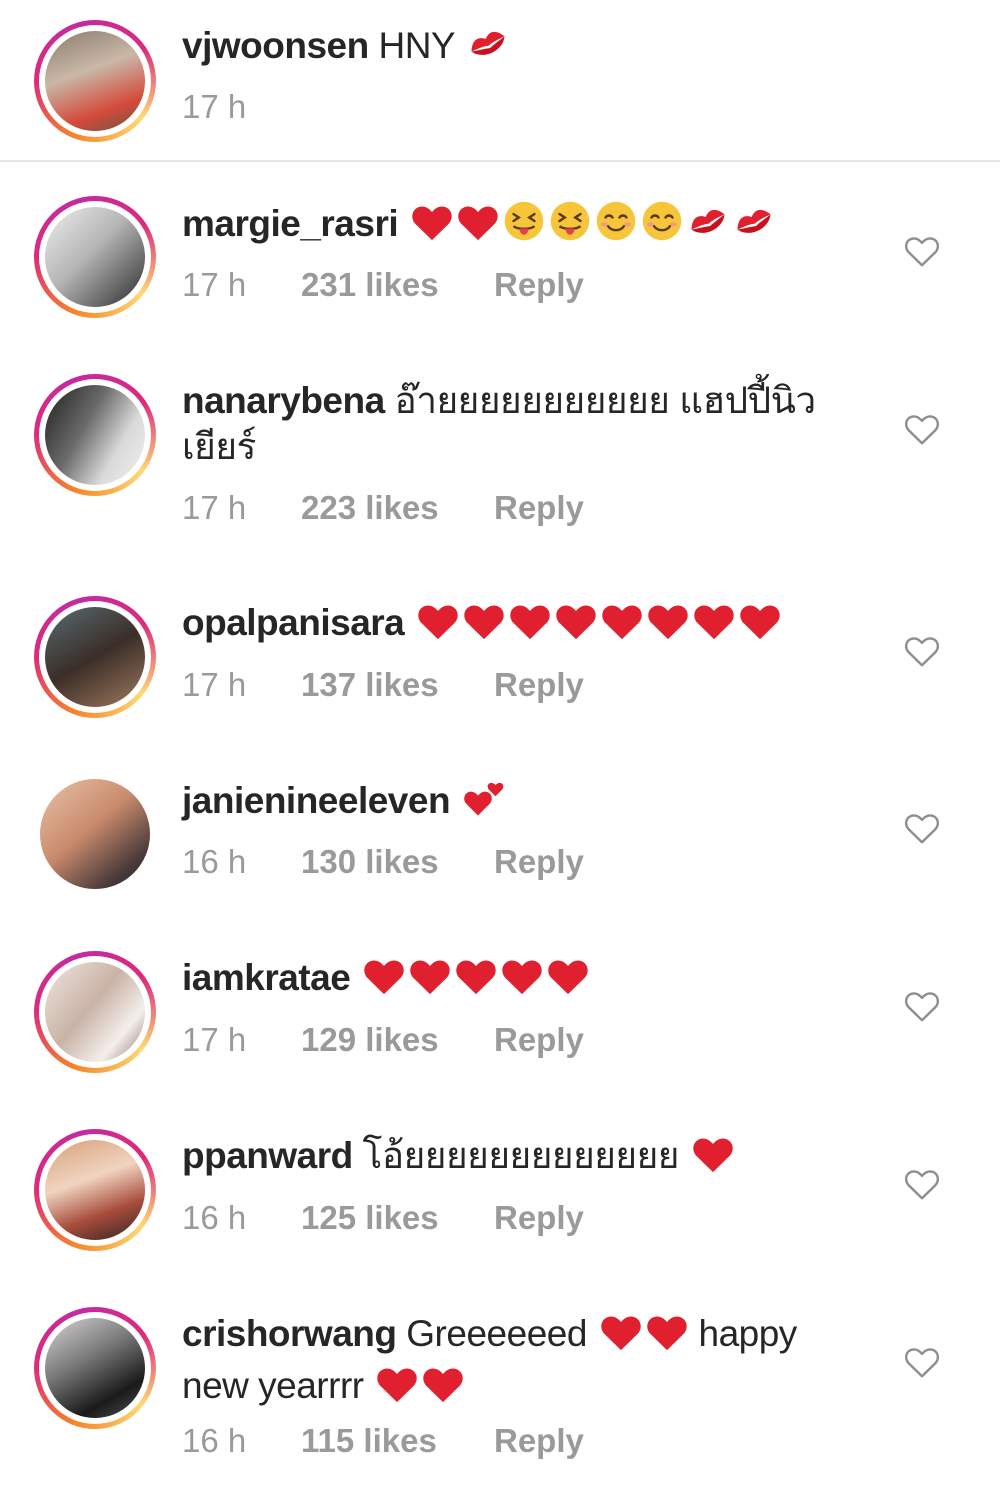 The image size is (1000, 1491). What do you see at coordinates (370, 1218) in the screenshot?
I see `likes-count: 125 likes` at bounding box center [370, 1218].